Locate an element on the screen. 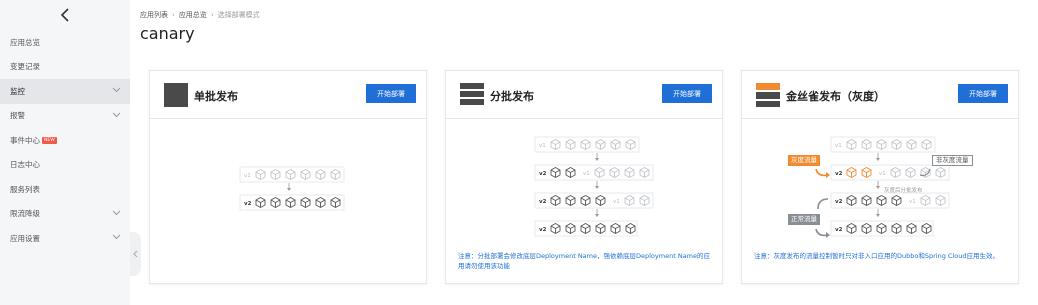 Image resolution: width=1038 pixels, height=305 pixels. batch-deploy-diagram: v1 v2 v1 v2 v1 v2 is located at coordinates (584, 184).